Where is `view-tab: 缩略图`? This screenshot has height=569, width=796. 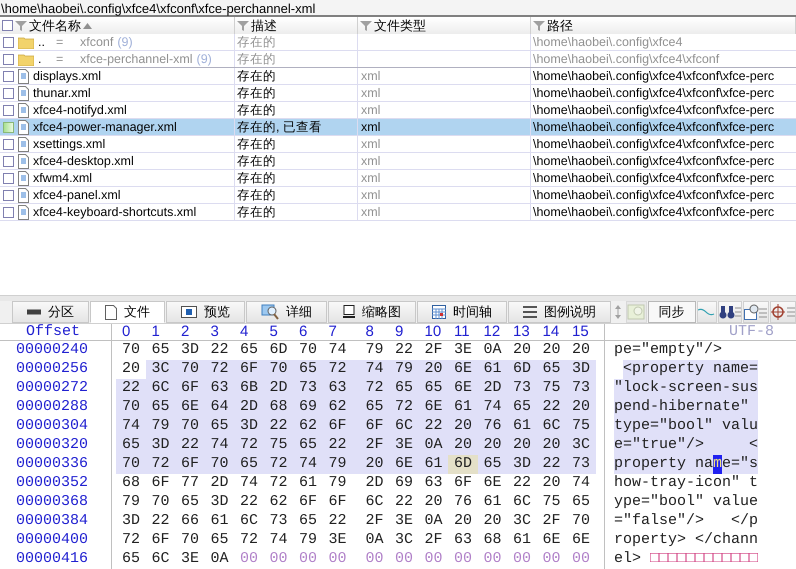
view-tab: 缩略图 is located at coordinates (372, 312).